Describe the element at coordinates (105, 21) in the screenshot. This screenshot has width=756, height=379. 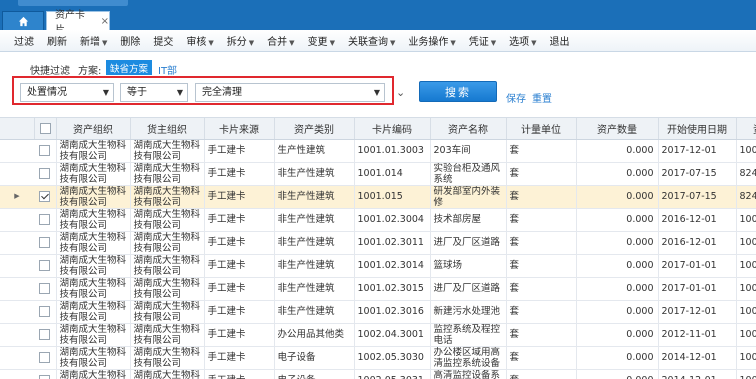
I see `close-icon: ×` at that location.